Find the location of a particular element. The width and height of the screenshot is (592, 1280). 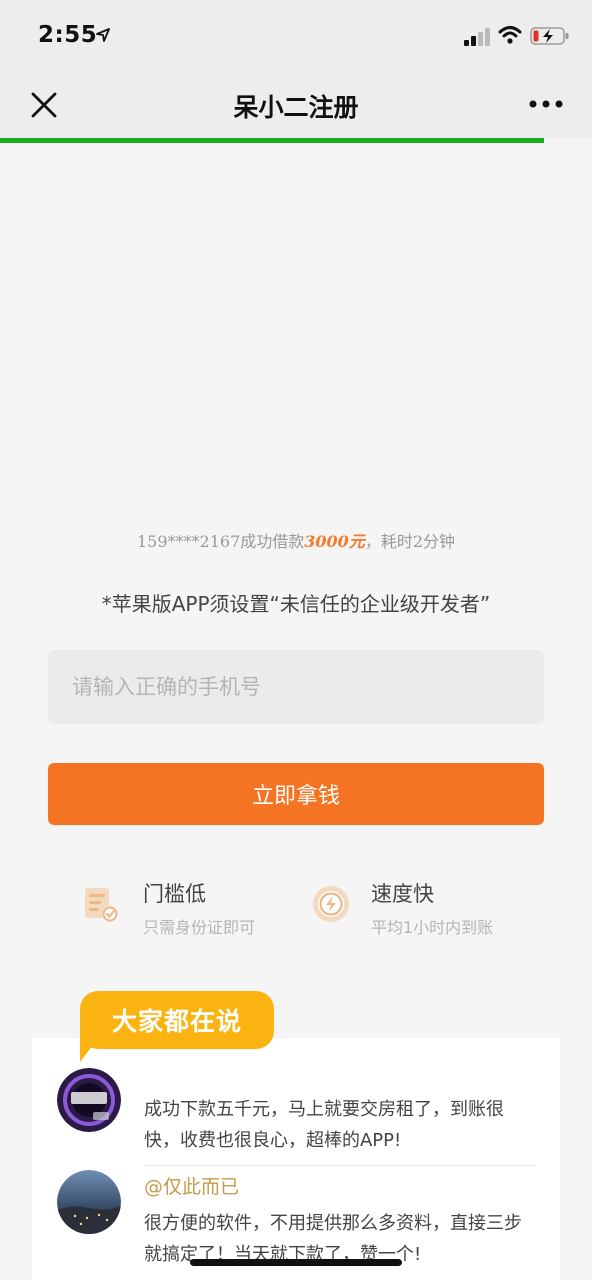

loan-success-ticker: 159****2167成功借款3000元，耗时2分钟 is located at coordinates (296, 540).